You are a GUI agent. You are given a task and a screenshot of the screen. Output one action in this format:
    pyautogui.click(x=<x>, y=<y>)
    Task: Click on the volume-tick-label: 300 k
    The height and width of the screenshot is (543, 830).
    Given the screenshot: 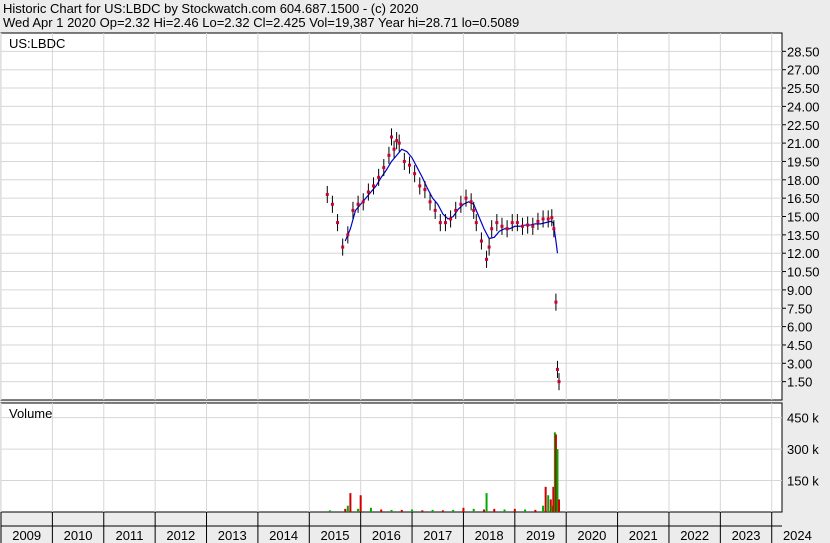 What is the action you would take?
    pyautogui.click(x=803, y=449)
    